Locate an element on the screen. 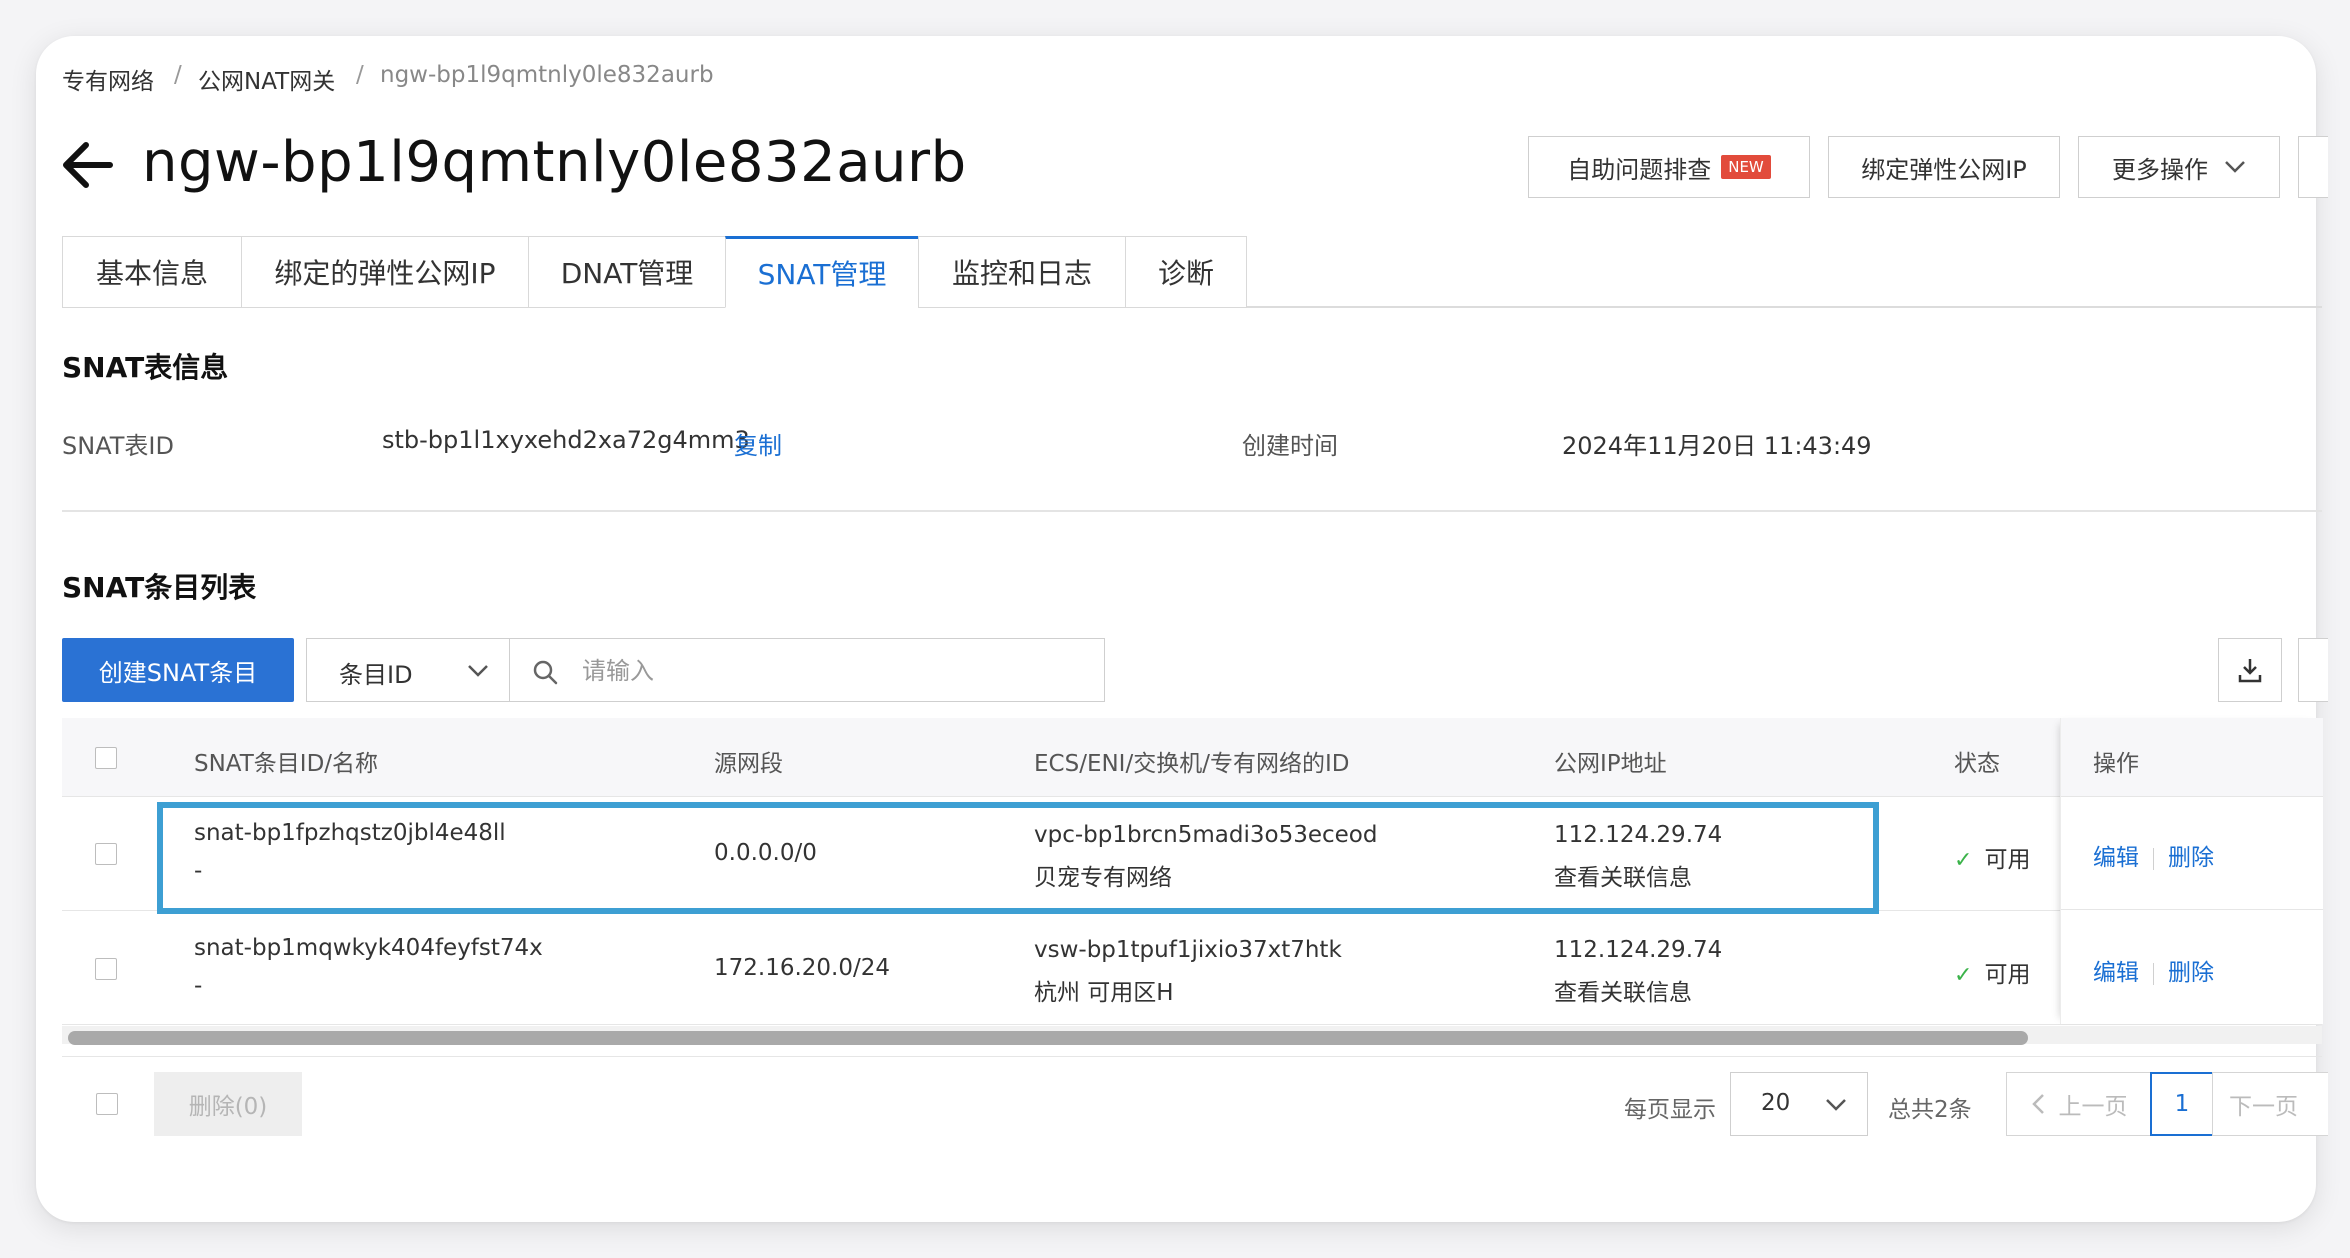  next-page-label: 下一页 is located at coordinates (2263, 1107).